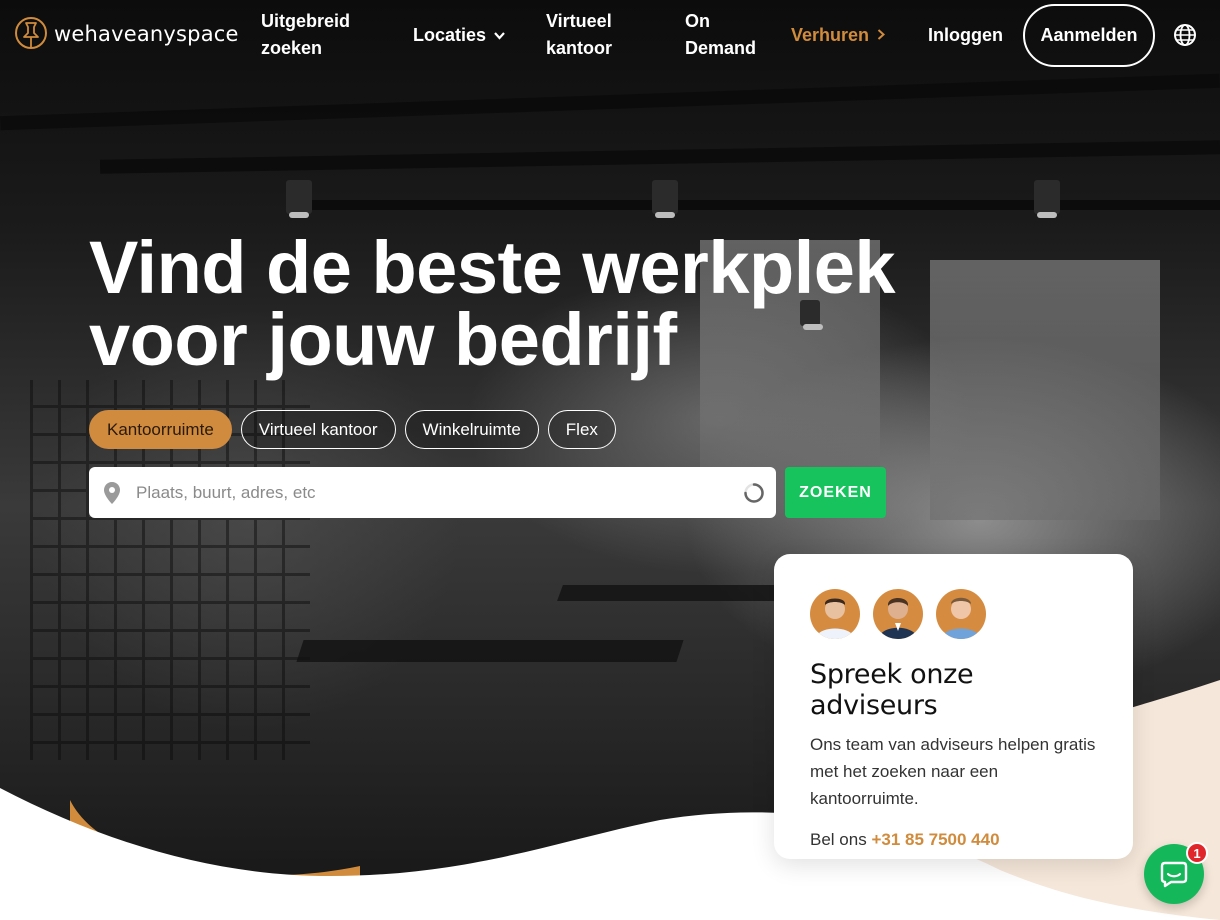  I want to click on logo-pin-icon, so click(31, 33).